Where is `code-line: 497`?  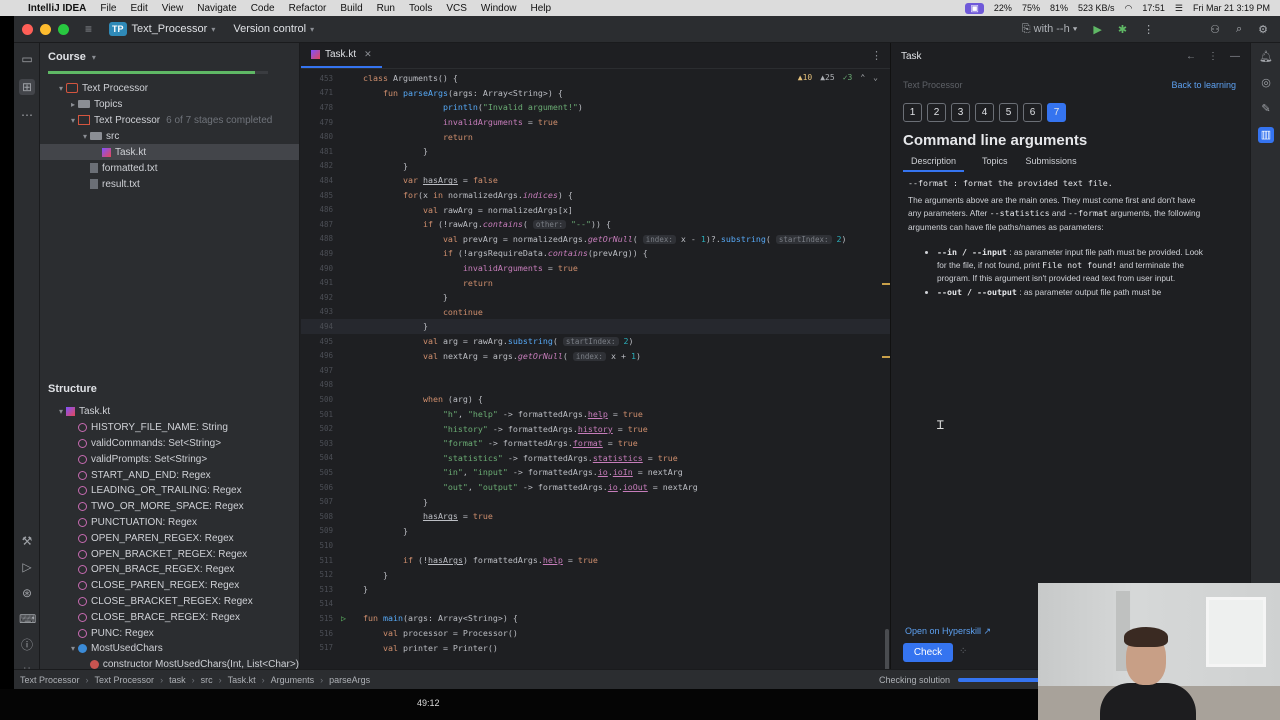 code-line: 497 is located at coordinates (595, 370).